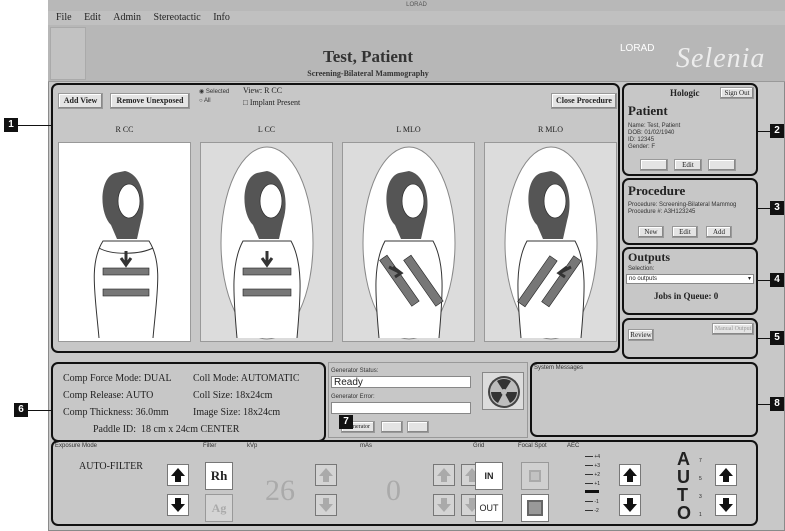 The width and height of the screenshot is (785, 531). I want to click on radio-all: ○ All, so click(205, 101).